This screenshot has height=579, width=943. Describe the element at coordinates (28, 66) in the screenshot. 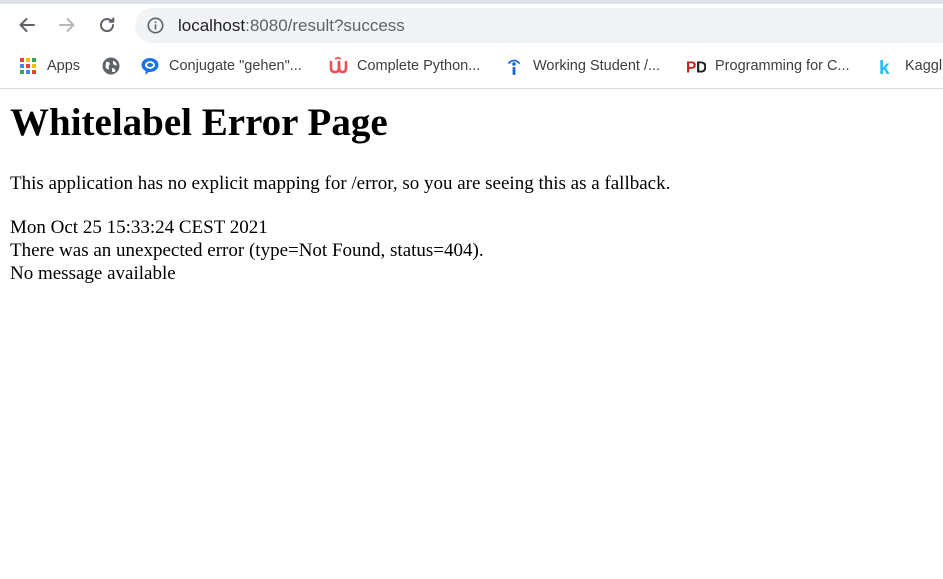

I see `apps-grid-icon` at that location.